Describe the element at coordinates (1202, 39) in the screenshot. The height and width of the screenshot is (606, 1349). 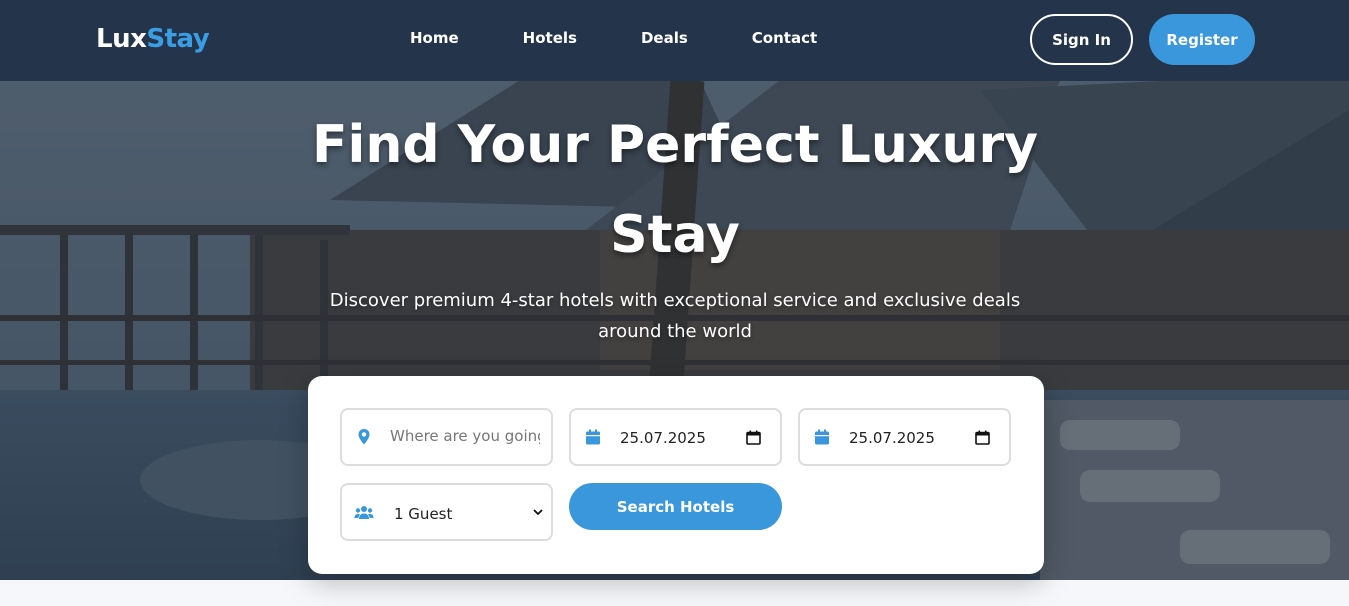
I see `register-button: Register` at that location.